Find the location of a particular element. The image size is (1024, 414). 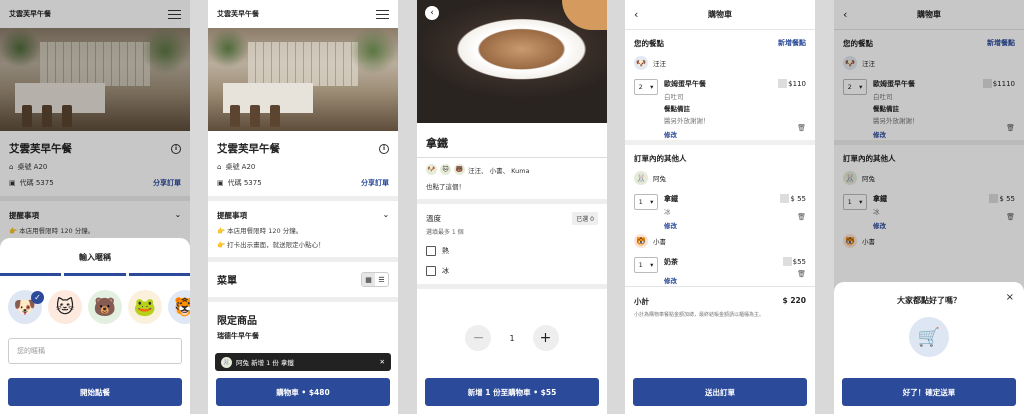

check-icon: ✓ is located at coordinates (37, 297).